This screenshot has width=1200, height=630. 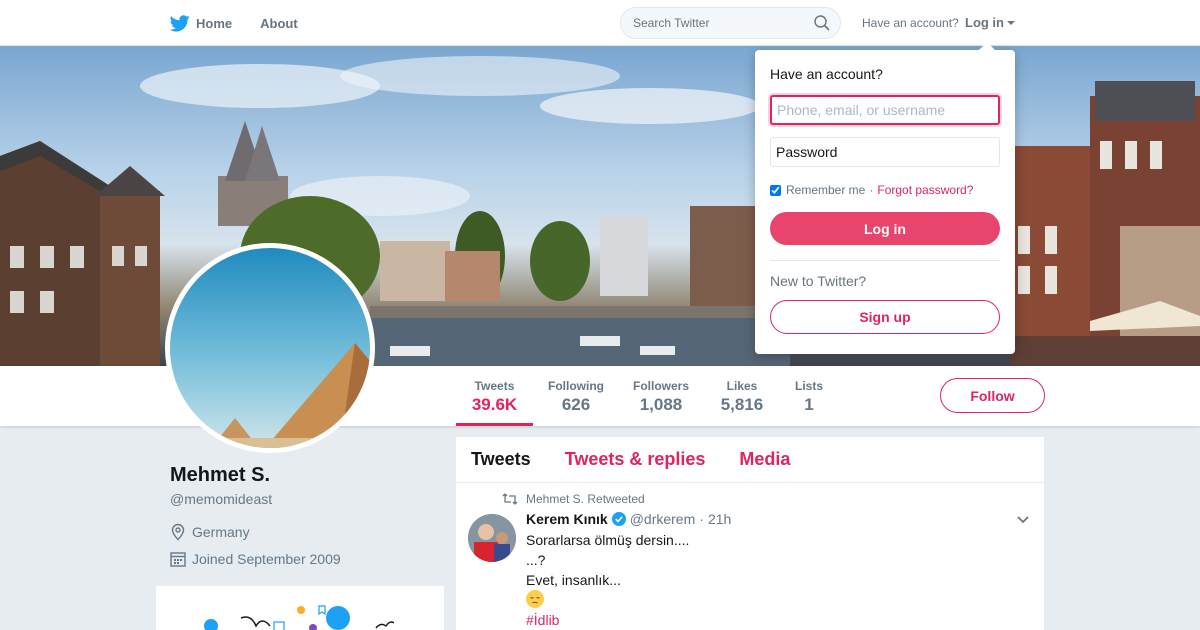 What do you see at coordinates (494, 386) in the screenshot?
I see `stat-label: Tweets` at bounding box center [494, 386].